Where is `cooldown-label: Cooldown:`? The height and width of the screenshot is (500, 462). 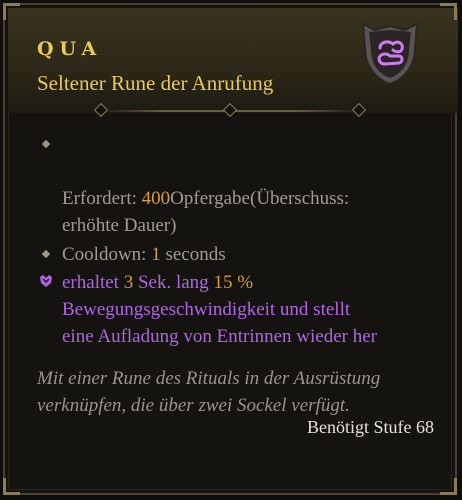 cooldown-label: Cooldown: is located at coordinates (104, 254).